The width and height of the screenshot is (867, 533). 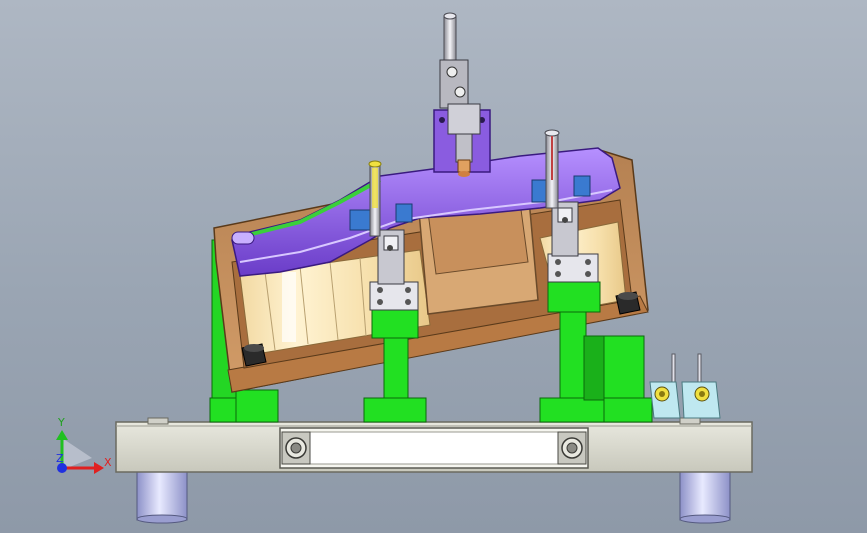 I want to click on bearing-right, so click(x=572, y=448).